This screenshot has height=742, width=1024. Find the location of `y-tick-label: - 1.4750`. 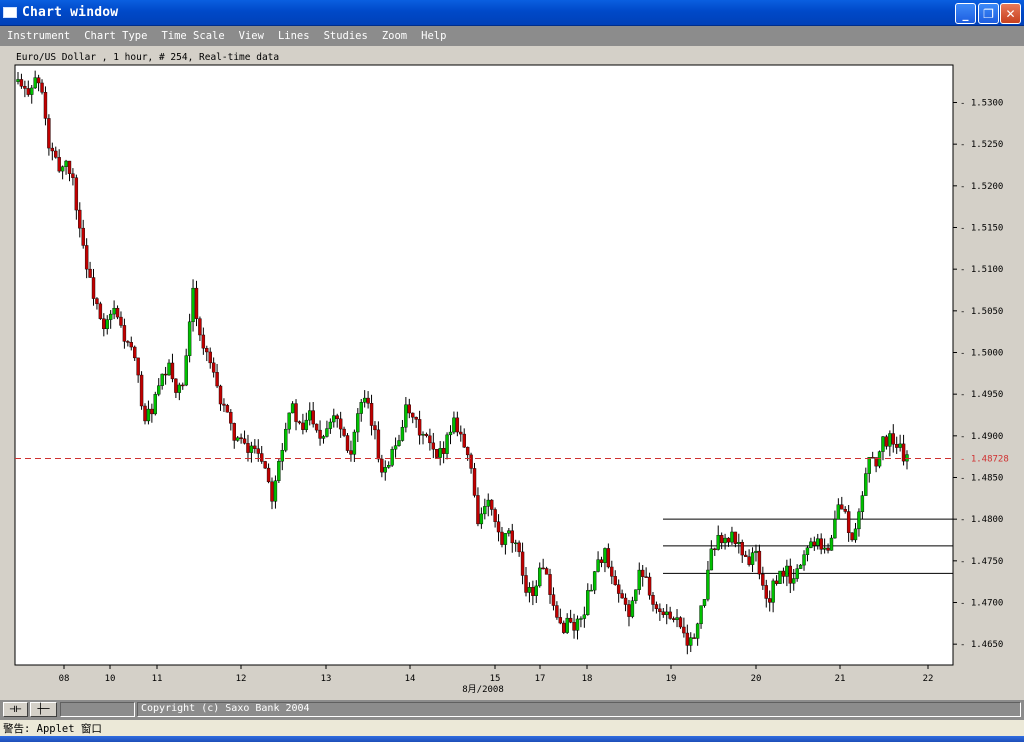

y-tick-label: - 1.4750 is located at coordinates (981, 562).